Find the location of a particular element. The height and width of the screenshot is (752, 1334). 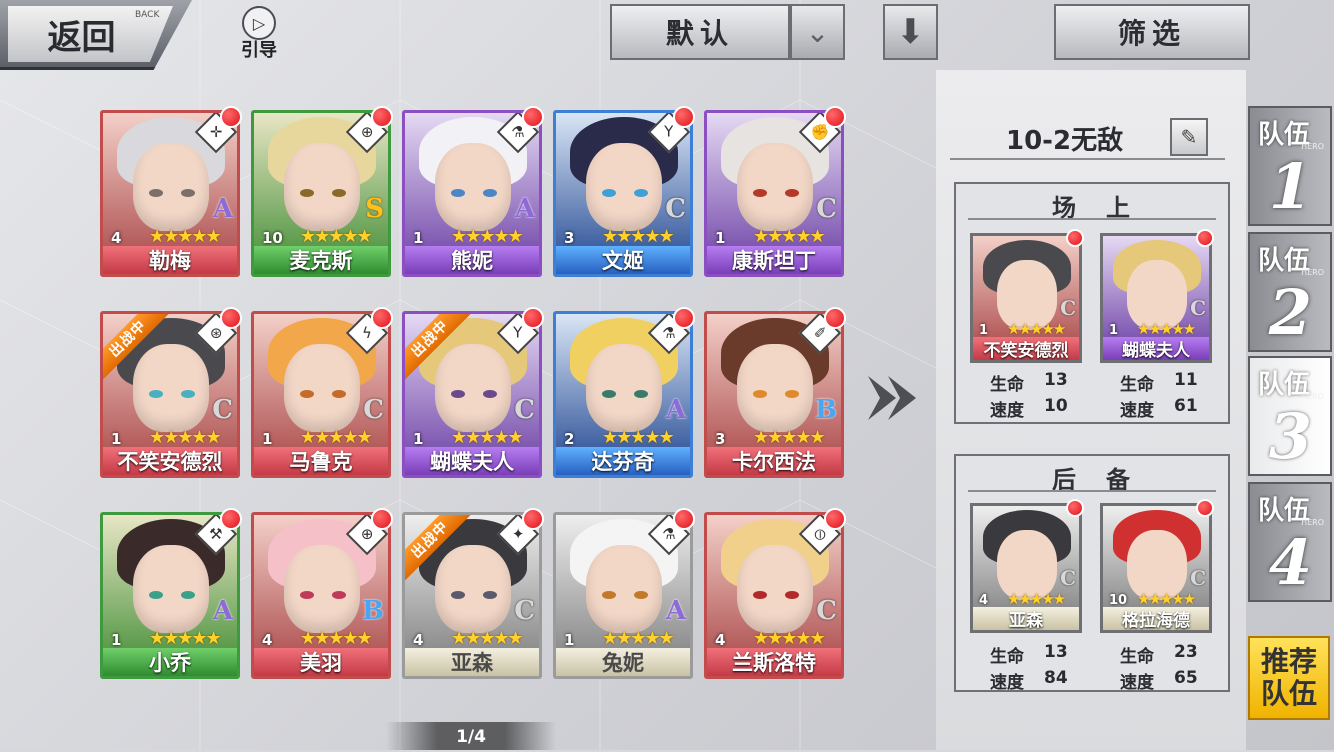

hp-value: 23 is located at coordinates (1186, 652).